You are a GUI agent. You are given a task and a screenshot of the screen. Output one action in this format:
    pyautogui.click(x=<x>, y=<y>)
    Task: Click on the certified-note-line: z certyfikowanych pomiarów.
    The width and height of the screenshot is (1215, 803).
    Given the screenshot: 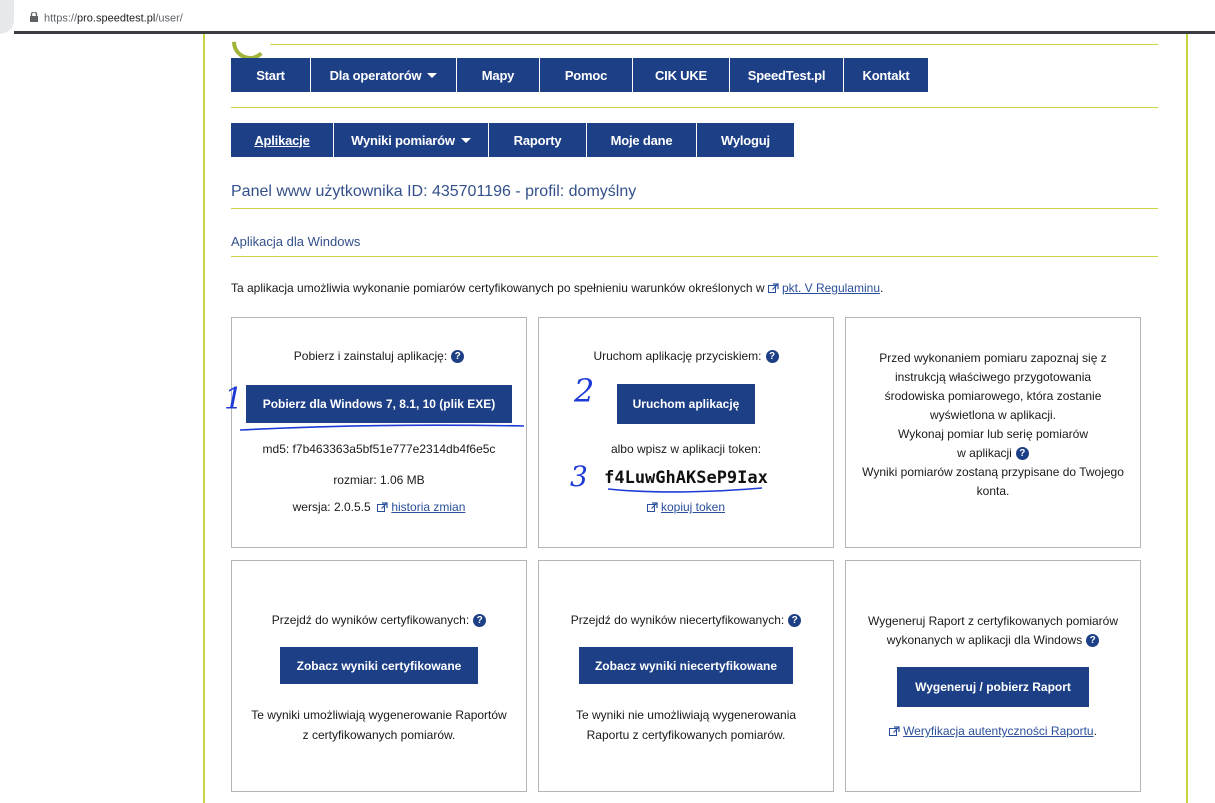 What is the action you would take?
    pyautogui.click(x=379, y=735)
    